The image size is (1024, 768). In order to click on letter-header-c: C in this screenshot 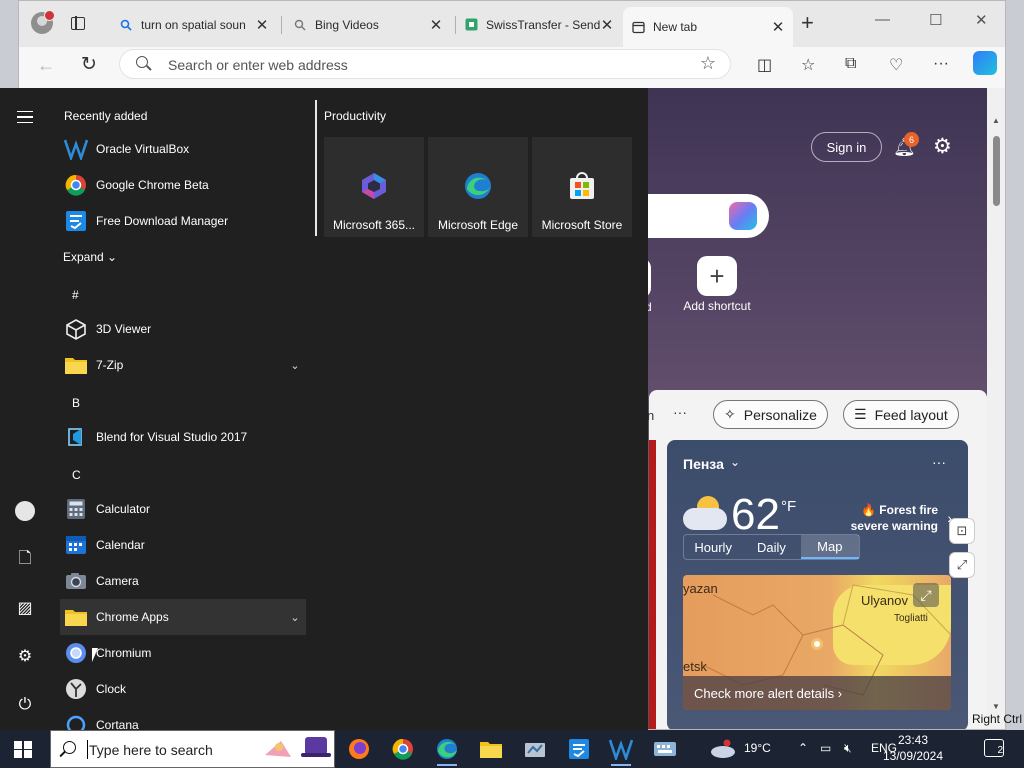, I will do `click(76, 475)`.